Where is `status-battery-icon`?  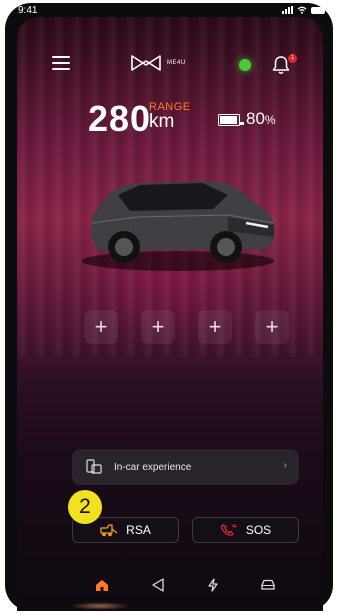 status-battery-icon is located at coordinates (318, 10).